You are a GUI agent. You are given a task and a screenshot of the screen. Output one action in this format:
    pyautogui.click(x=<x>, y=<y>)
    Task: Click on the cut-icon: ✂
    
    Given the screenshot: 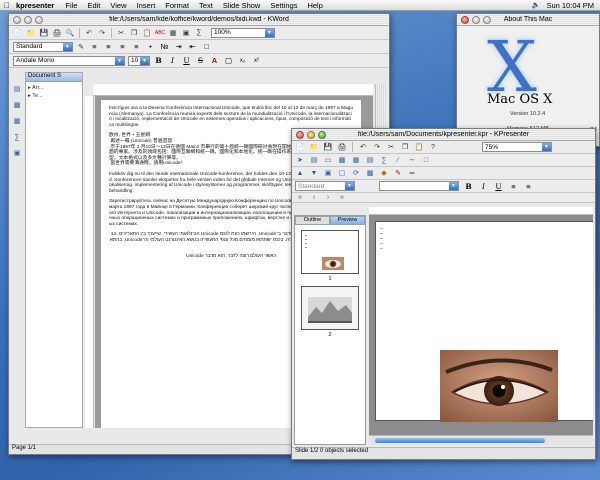 What is the action you would take?
    pyautogui.click(x=121, y=33)
    